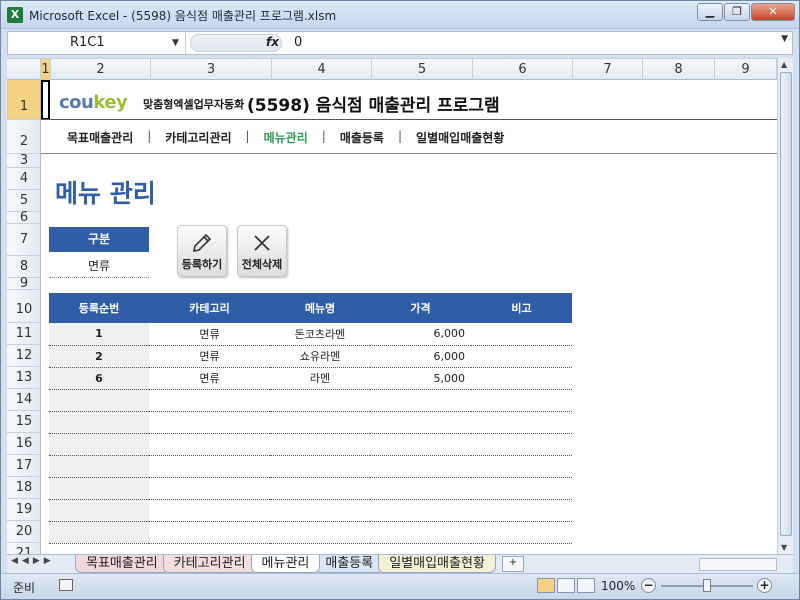 Image resolution: width=800 pixels, height=600 pixels. I want to click on tab-sales-entry: 매출등록, so click(349, 564).